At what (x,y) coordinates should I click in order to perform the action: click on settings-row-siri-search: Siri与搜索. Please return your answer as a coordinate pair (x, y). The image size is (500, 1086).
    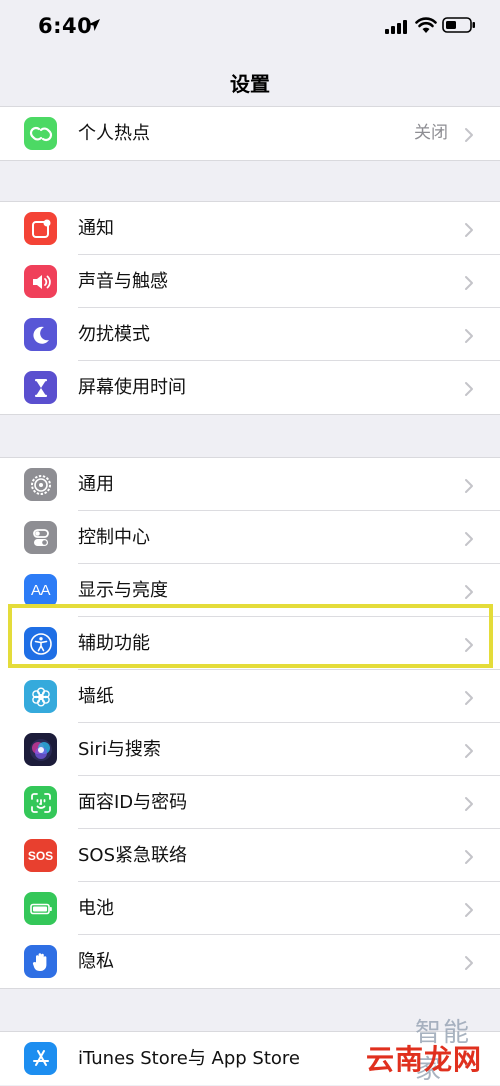
    Looking at the image, I should click on (250, 749).